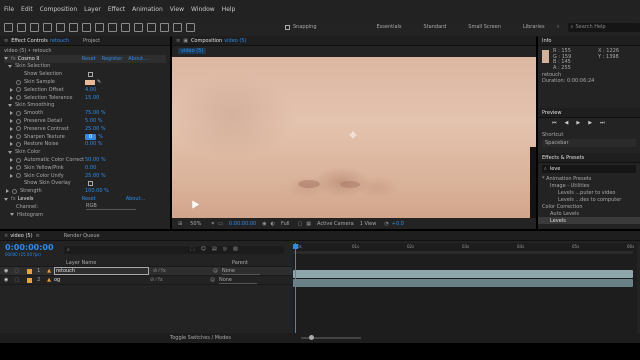 The image size is (640, 360). What do you see at coordinates (589, 169) in the screenshot?
I see `effects-search-box: ⌕ leve` at bounding box center [589, 169].